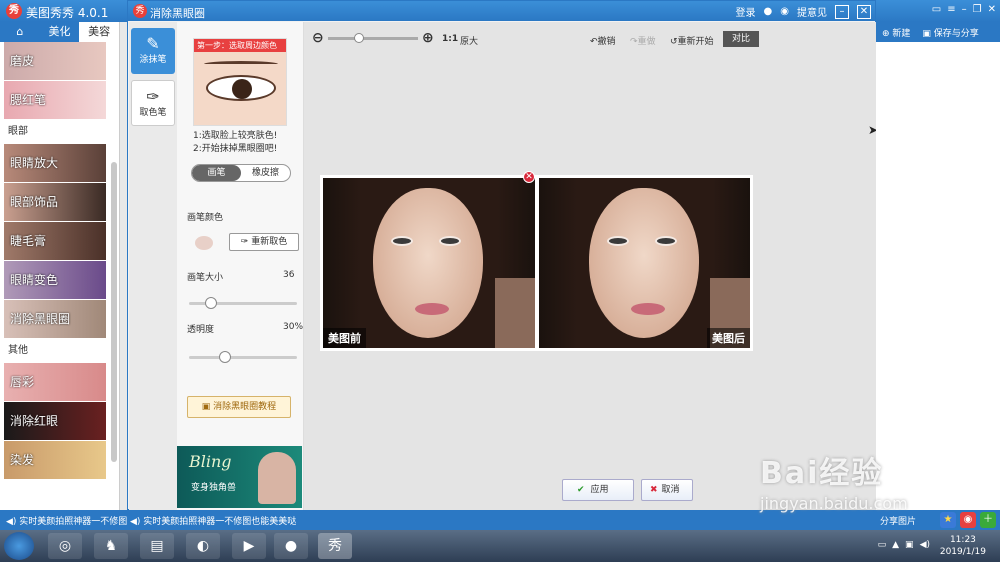 The height and width of the screenshot is (562, 1000). I want to click on mode-brush-button: 画笔, so click(216, 173).